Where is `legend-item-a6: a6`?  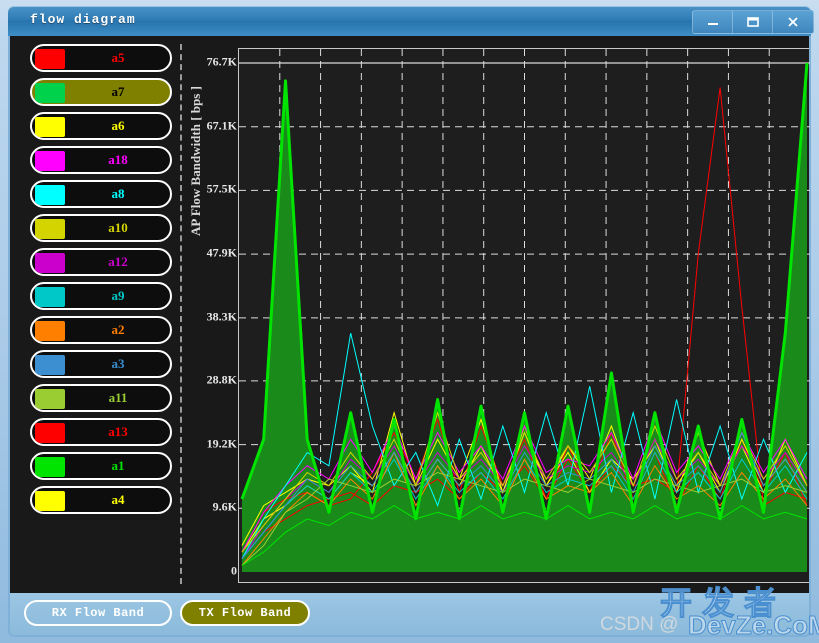
legend-item-a6: a6 is located at coordinates (101, 126).